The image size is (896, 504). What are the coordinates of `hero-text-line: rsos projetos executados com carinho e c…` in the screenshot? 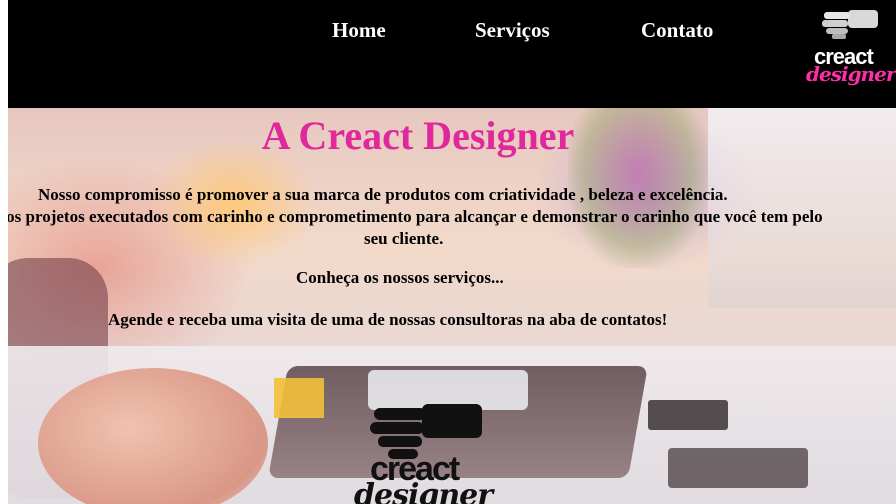 It's located at (415, 216).